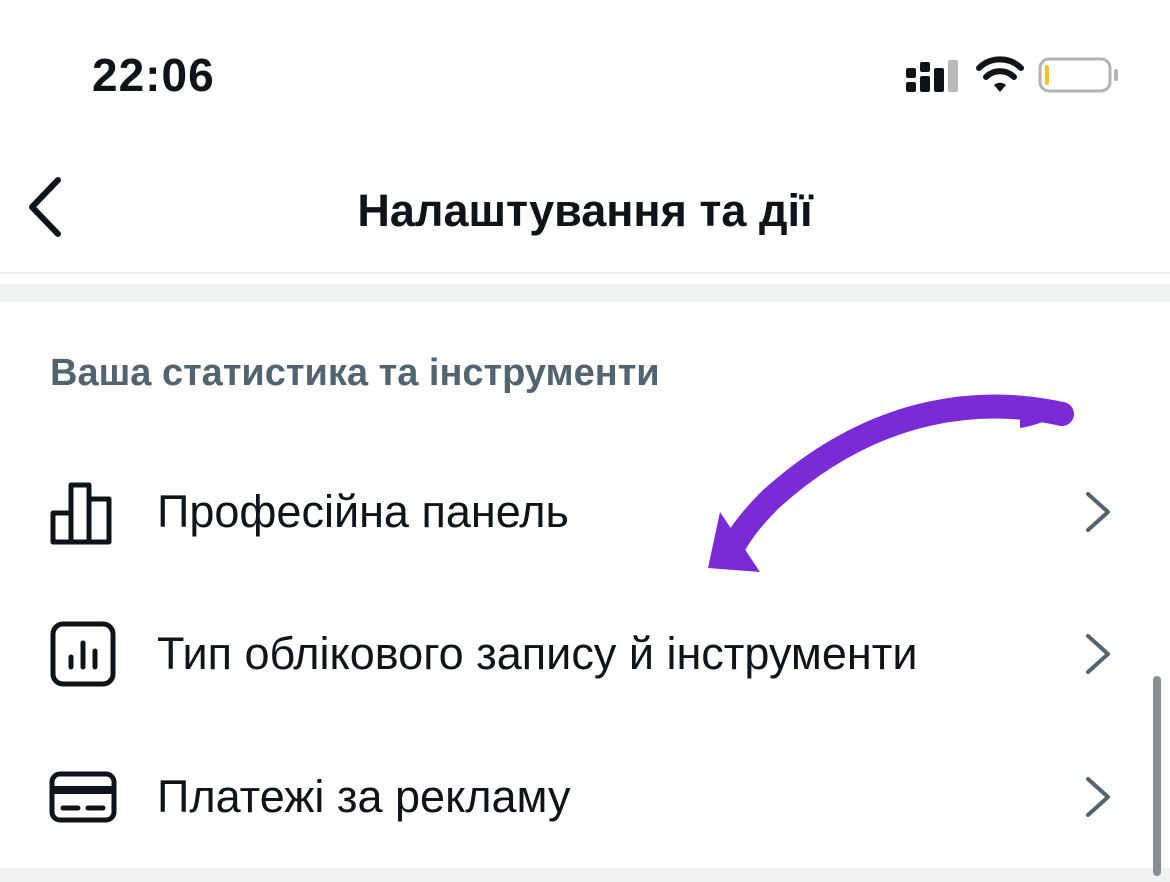 This screenshot has height=882, width=1170. What do you see at coordinates (1000, 74) in the screenshot?
I see `wifi-icon` at bounding box center [1000, 74].